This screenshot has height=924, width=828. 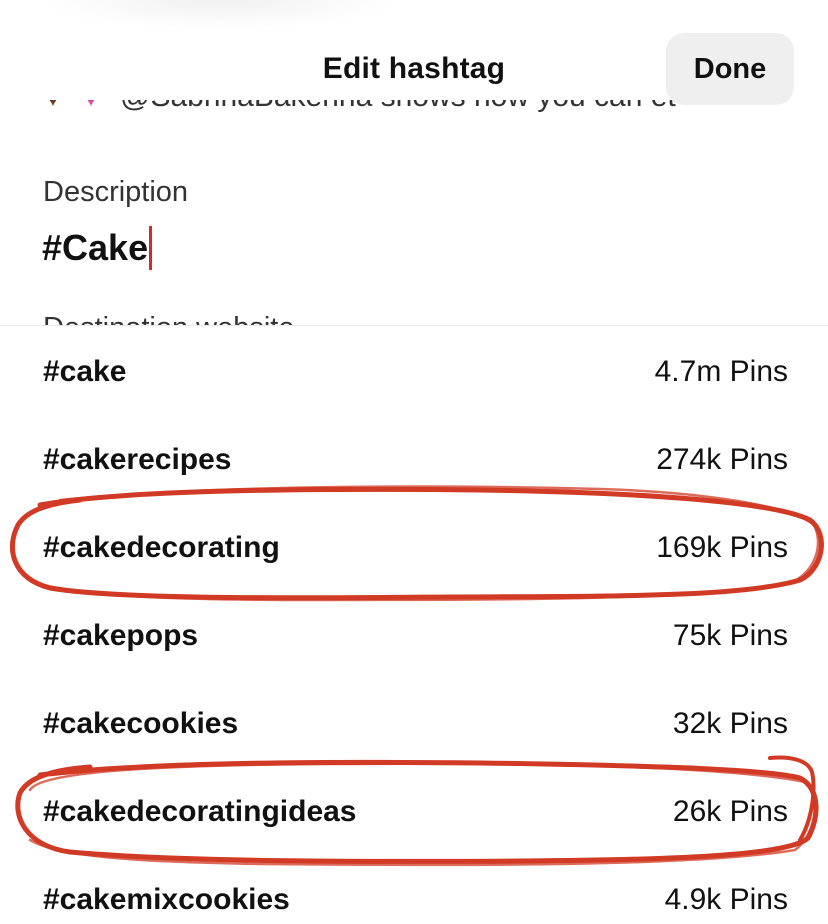 I want to click on suggestion-tag: #cake, so click(x=85, y=371).